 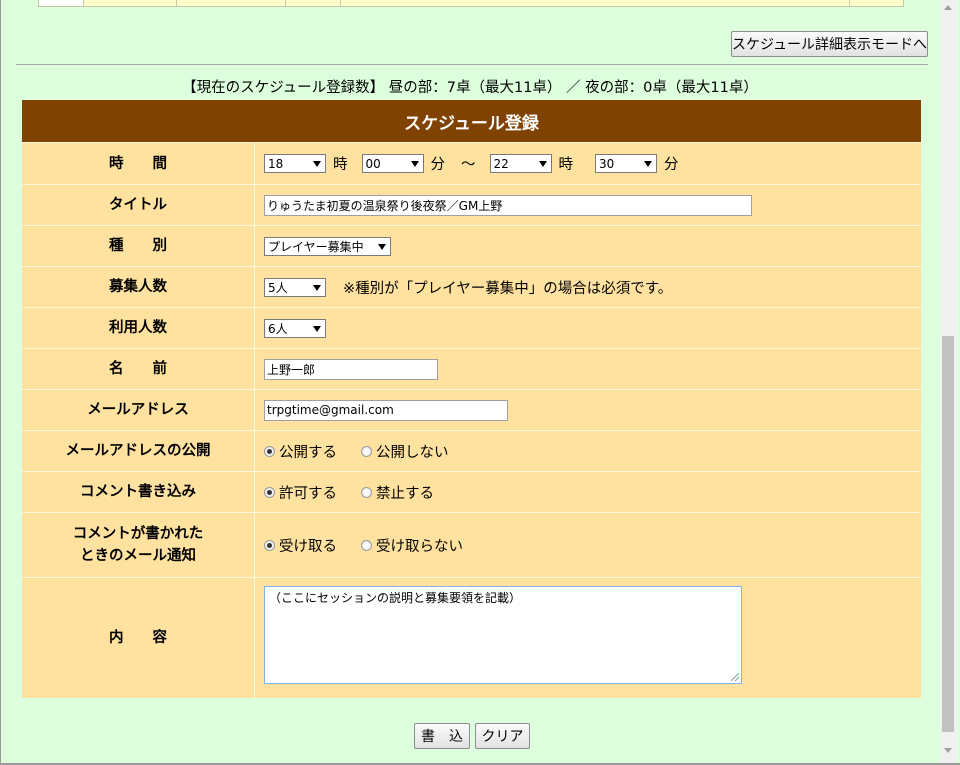 I want to click on notify-receive-option: 受け取る, so click(x=300, y=545).